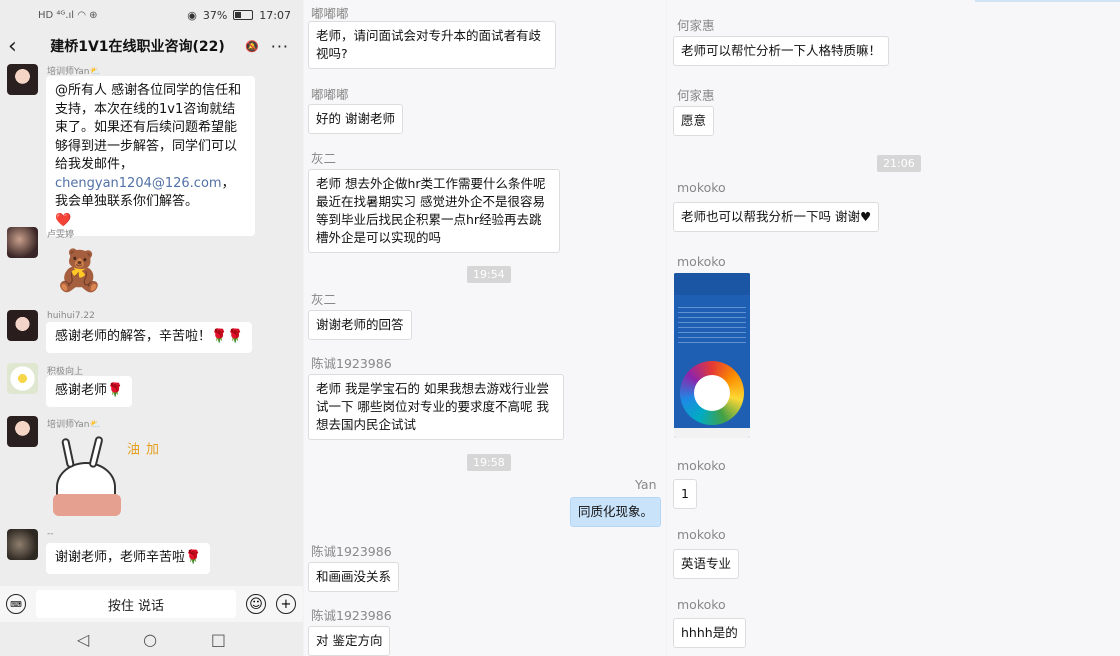 This screenshot has height=656, width=1120. I want to click on email-link: chengyan1204@126.com, so click(138, 183).